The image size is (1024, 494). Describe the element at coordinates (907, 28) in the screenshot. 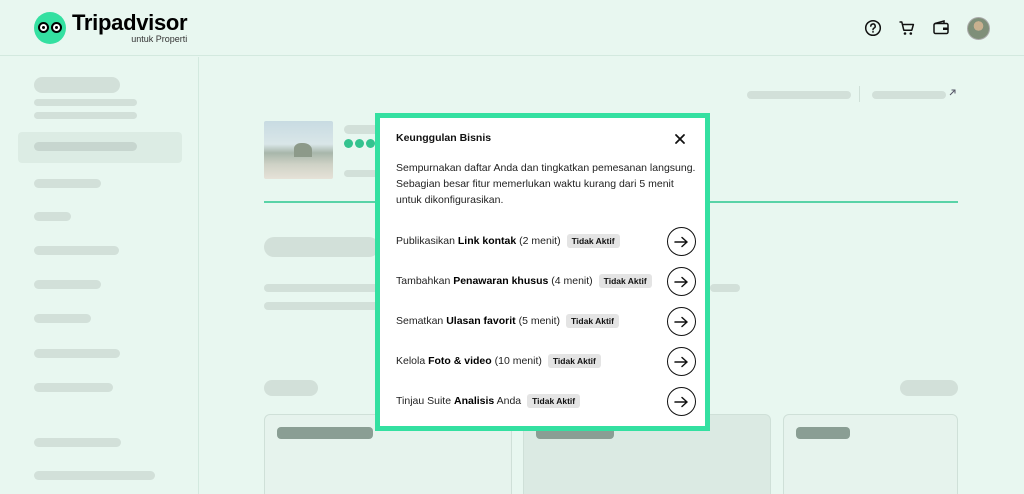

I see `cart-icon` at that location.